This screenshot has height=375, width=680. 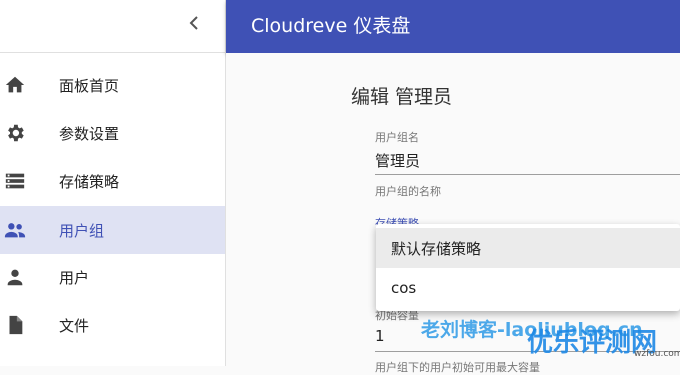 What do you see at coordinates (397, 137) in the screenshot?
I see `group-name-label: 用户组名` at bounding box center [397, 137].